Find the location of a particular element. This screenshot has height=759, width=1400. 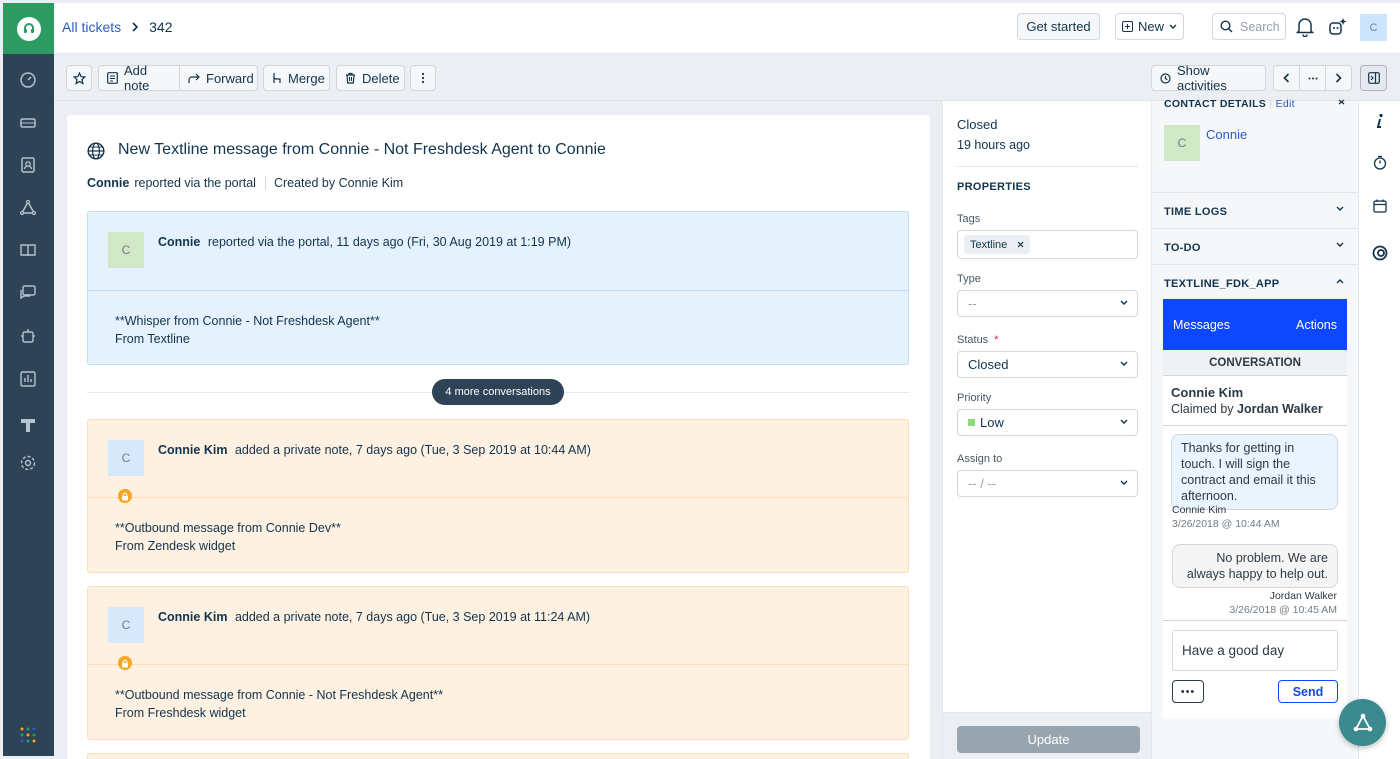

requester-name: Connie is located at coordinates (108, 183).